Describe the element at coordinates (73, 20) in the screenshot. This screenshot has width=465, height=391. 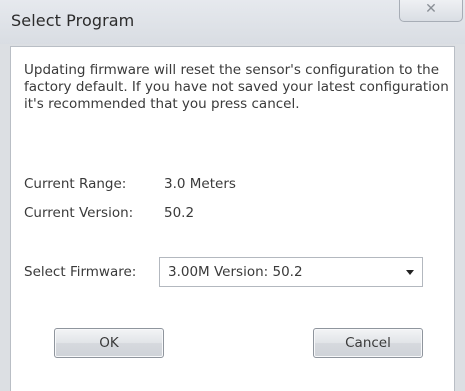
I see `dialog-title: Select Program` at that location.